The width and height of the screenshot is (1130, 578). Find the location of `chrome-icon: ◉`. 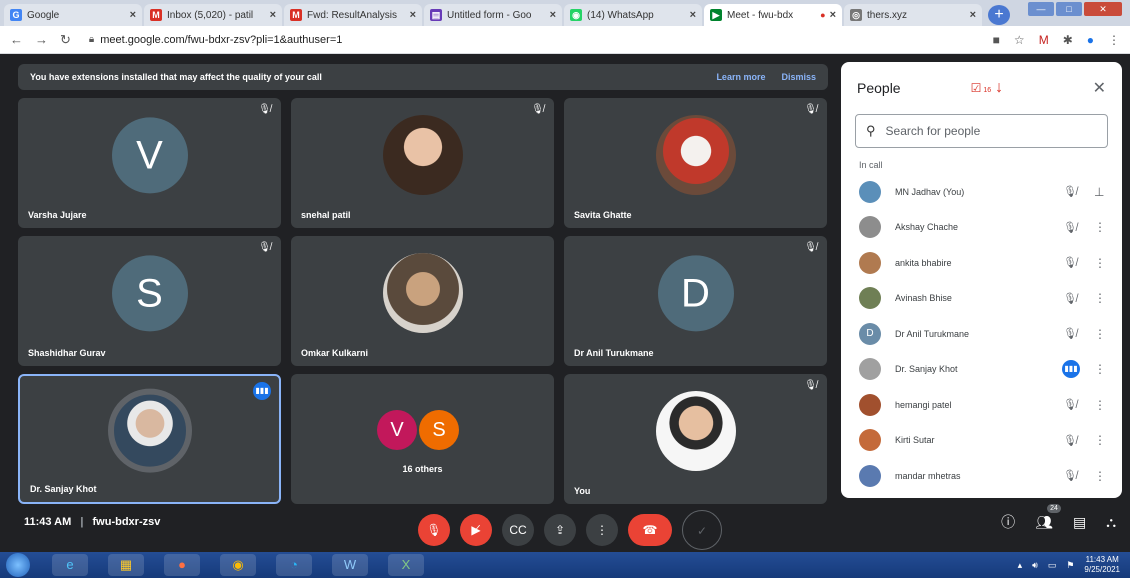

chrome-icon: ◉ is located at coordinates (238, 565).